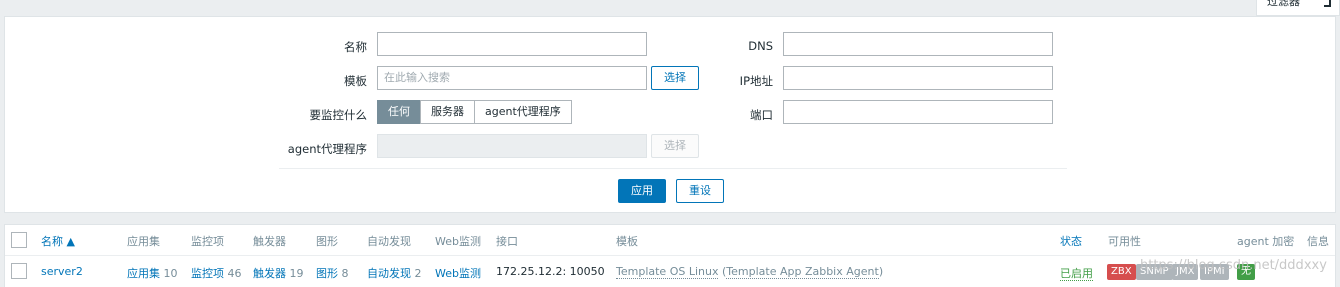  I want to click on proxy-select-button: 选择, so click(675, 146).